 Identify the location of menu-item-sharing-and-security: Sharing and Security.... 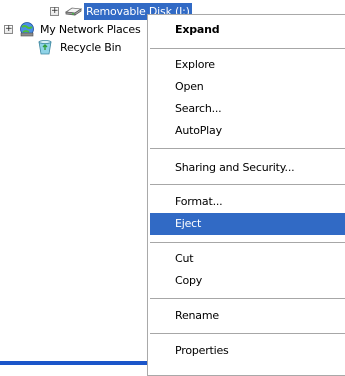
(247, 168).